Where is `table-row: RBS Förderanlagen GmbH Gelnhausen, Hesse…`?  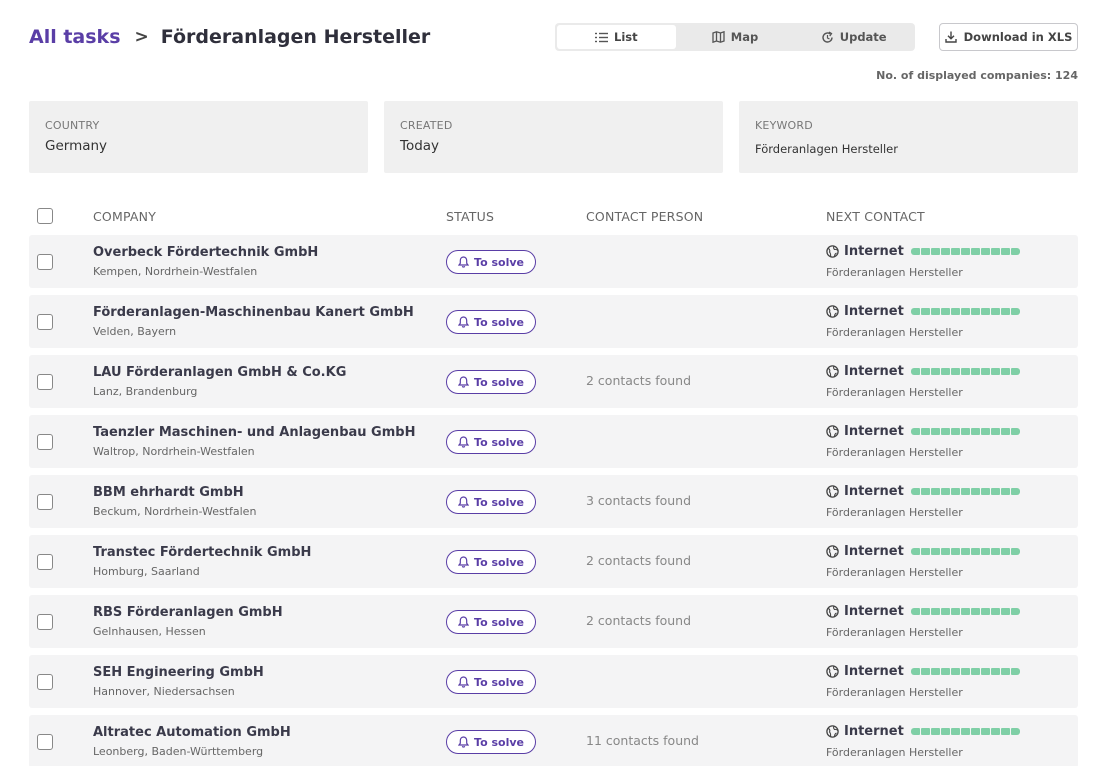
table-row: RBS Förderanlagen GmbH Gelnhausen, Hesse… is located at coordinates (553, 621).